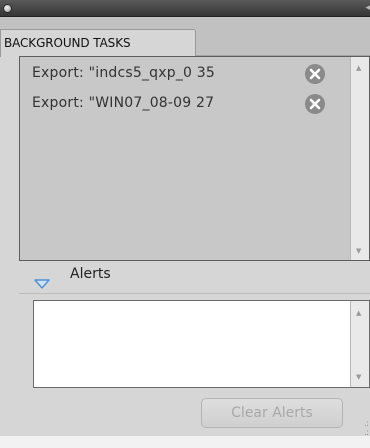 The image size is (370, 448). I want to click on alerts-scrollbar: ▲ ▼, so click(359, 344).